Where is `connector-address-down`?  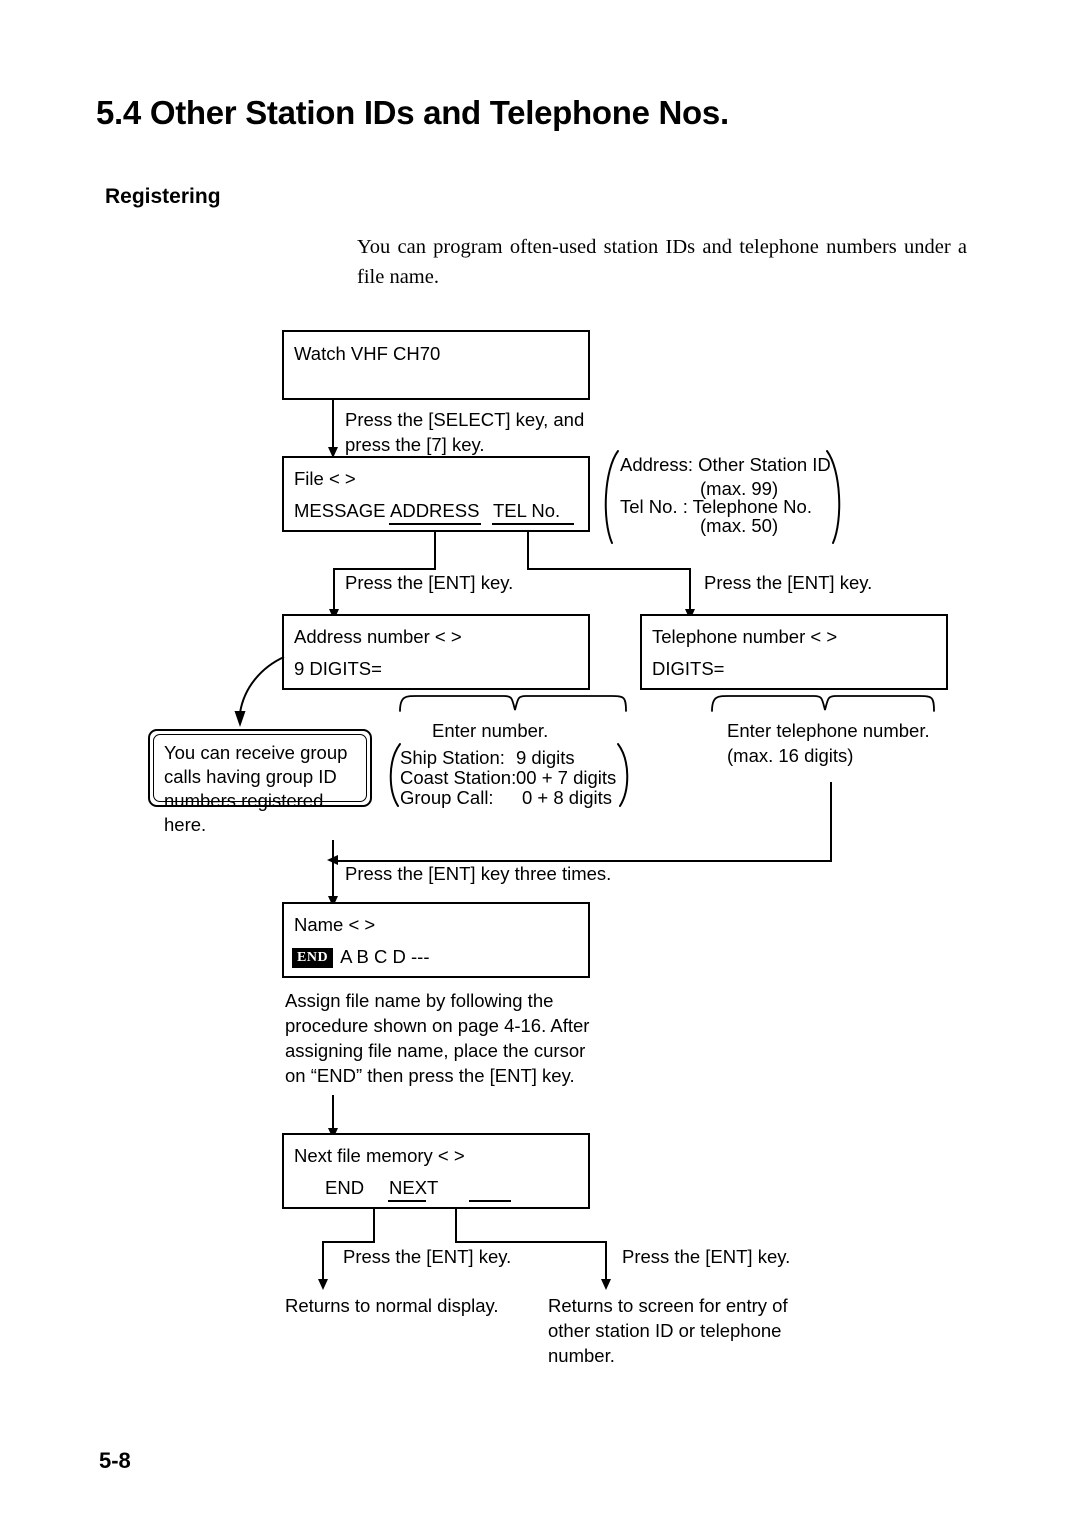
connector-address-down is located at coordinates (334, 590).